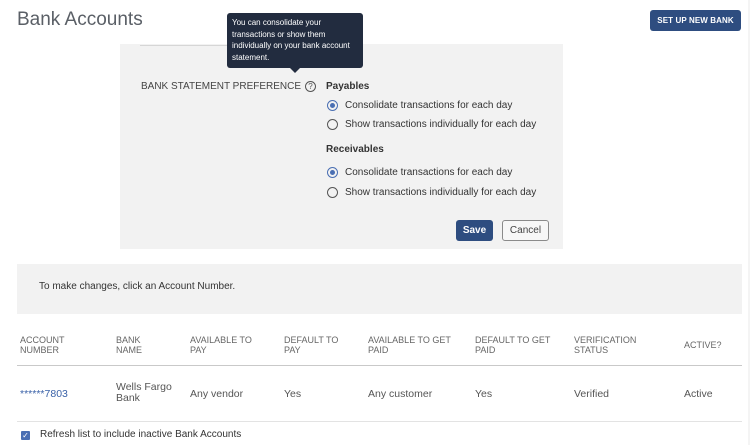 The height and width of the screenshot is (445, 750). Describe the element at coordinates (293, 394) in the screenshot. I see `default-to-pay-cell: Yes` at that location.